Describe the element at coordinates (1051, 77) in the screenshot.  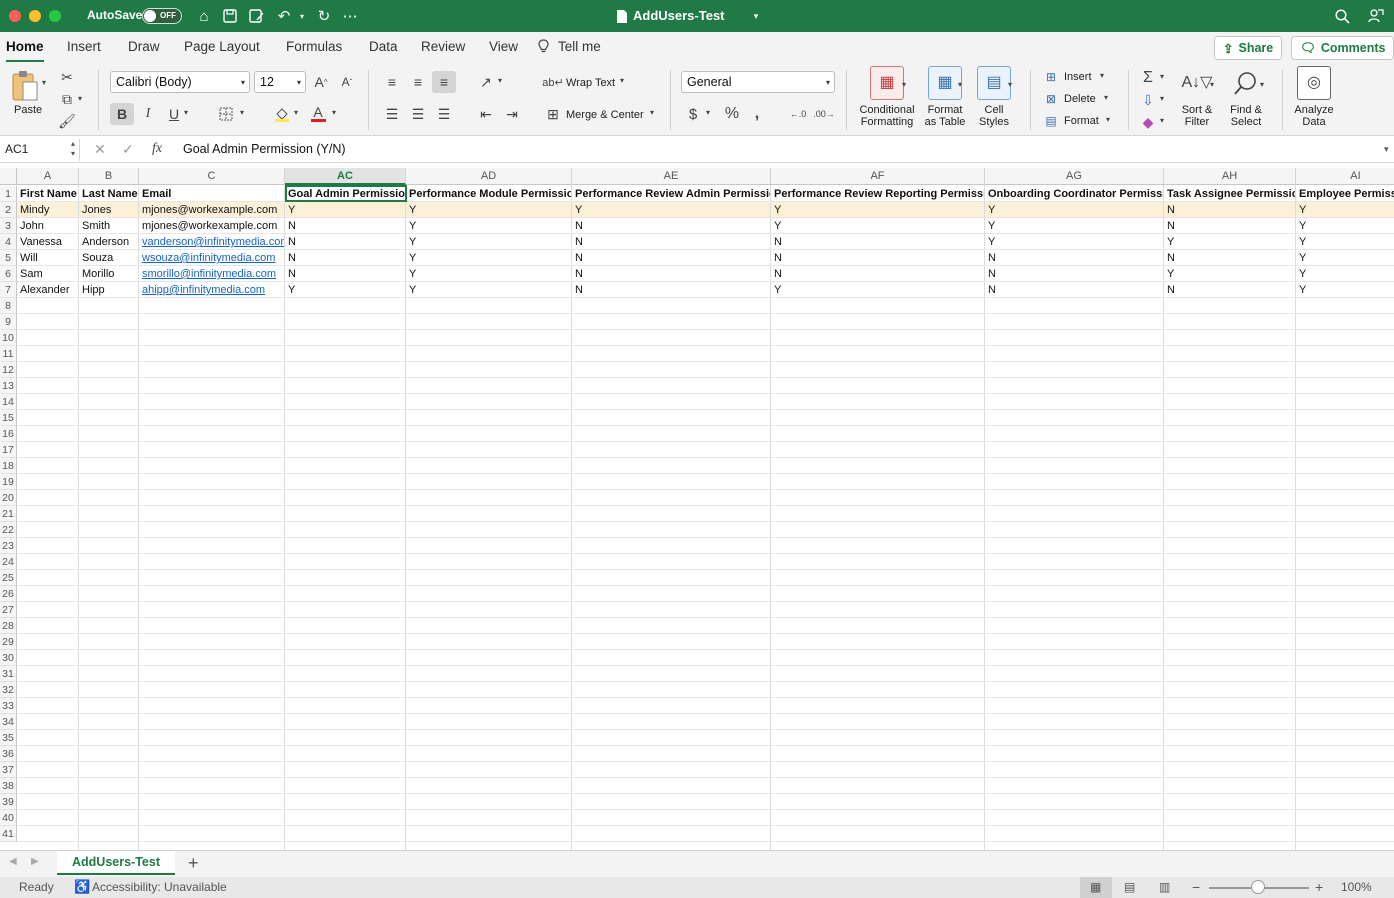
I see `insert-cells-icon: ⊞` at that location.